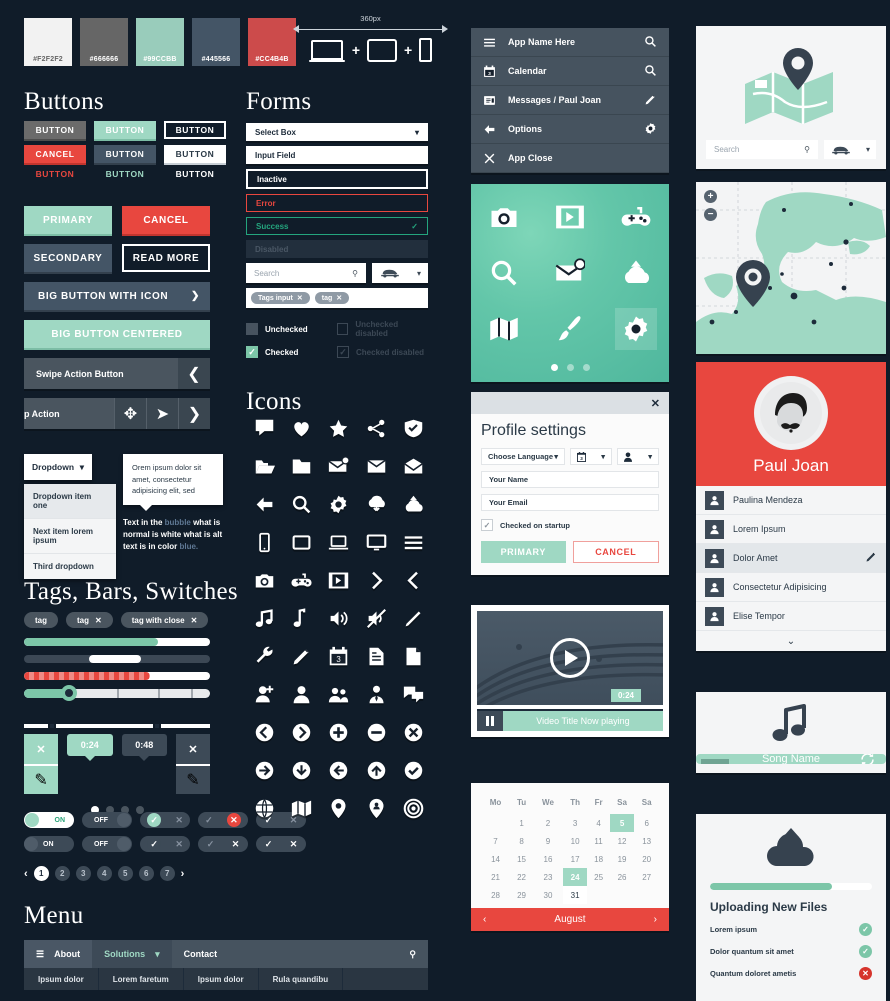 This screenshot has height=1001, width=890. Describe the element at coordinates (83, 873) in the screenshot. I see `pager-page: 3` at that location.